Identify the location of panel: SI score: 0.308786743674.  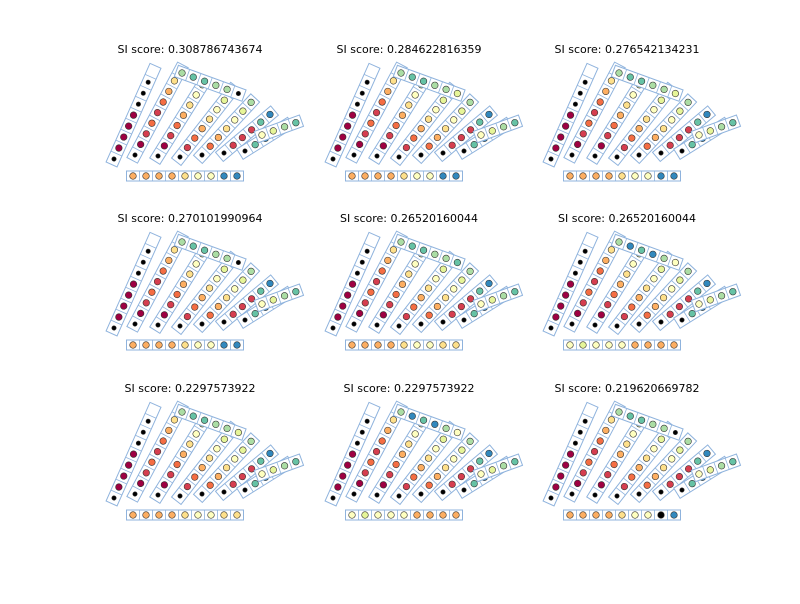
(205, 112).